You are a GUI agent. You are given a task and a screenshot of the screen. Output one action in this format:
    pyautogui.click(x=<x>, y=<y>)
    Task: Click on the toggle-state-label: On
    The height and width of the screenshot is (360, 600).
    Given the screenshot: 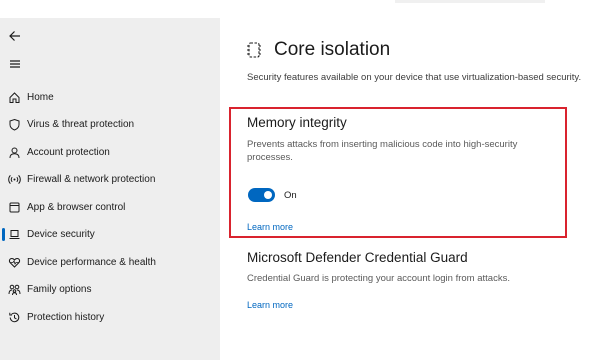 What is the action you would take?
    pyautogui.click(x=290, y=195)
    